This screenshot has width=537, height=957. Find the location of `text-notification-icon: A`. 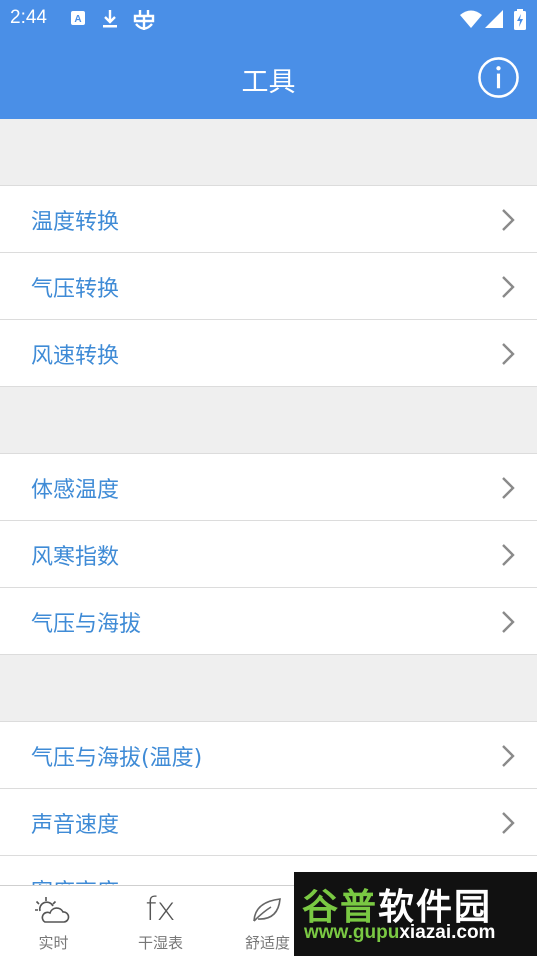

text-notification-icon: A is located at coordinates (78, 18).